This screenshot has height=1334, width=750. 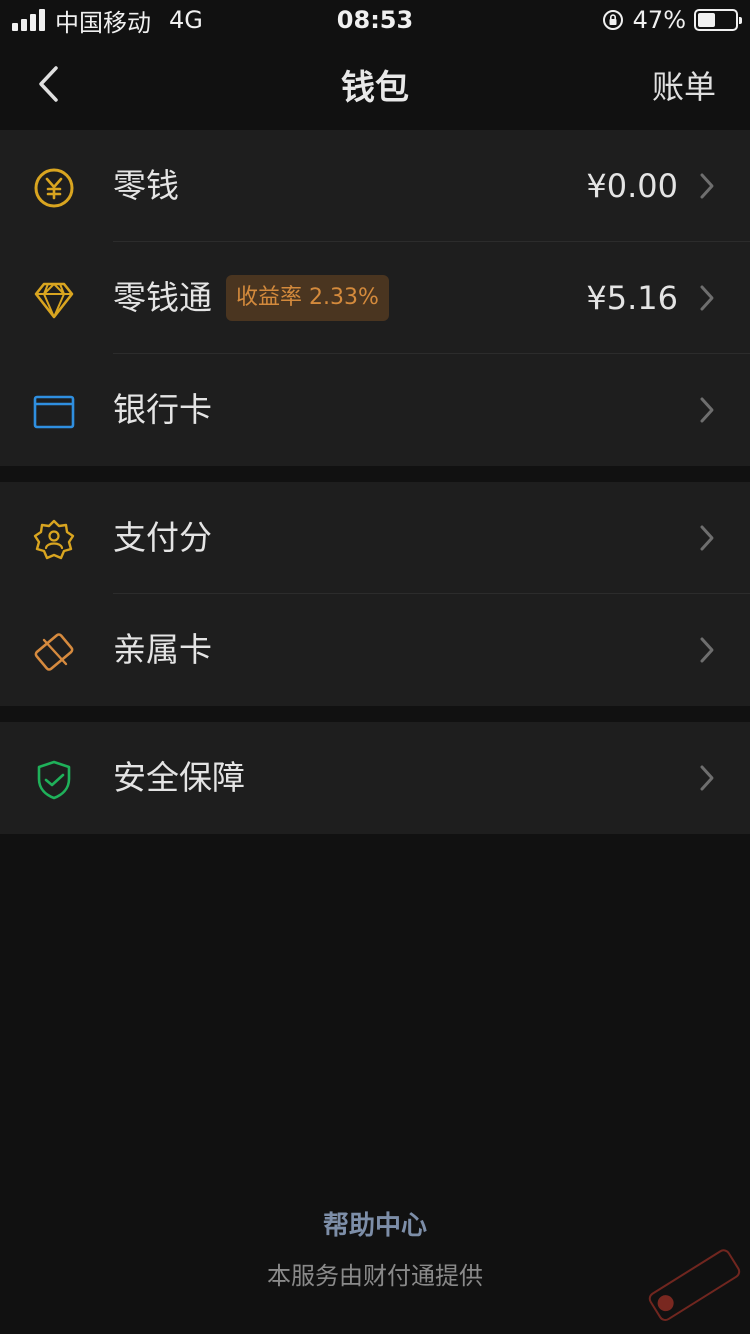 I want to click on bill-button: 账单, so click(x=684, y=85).